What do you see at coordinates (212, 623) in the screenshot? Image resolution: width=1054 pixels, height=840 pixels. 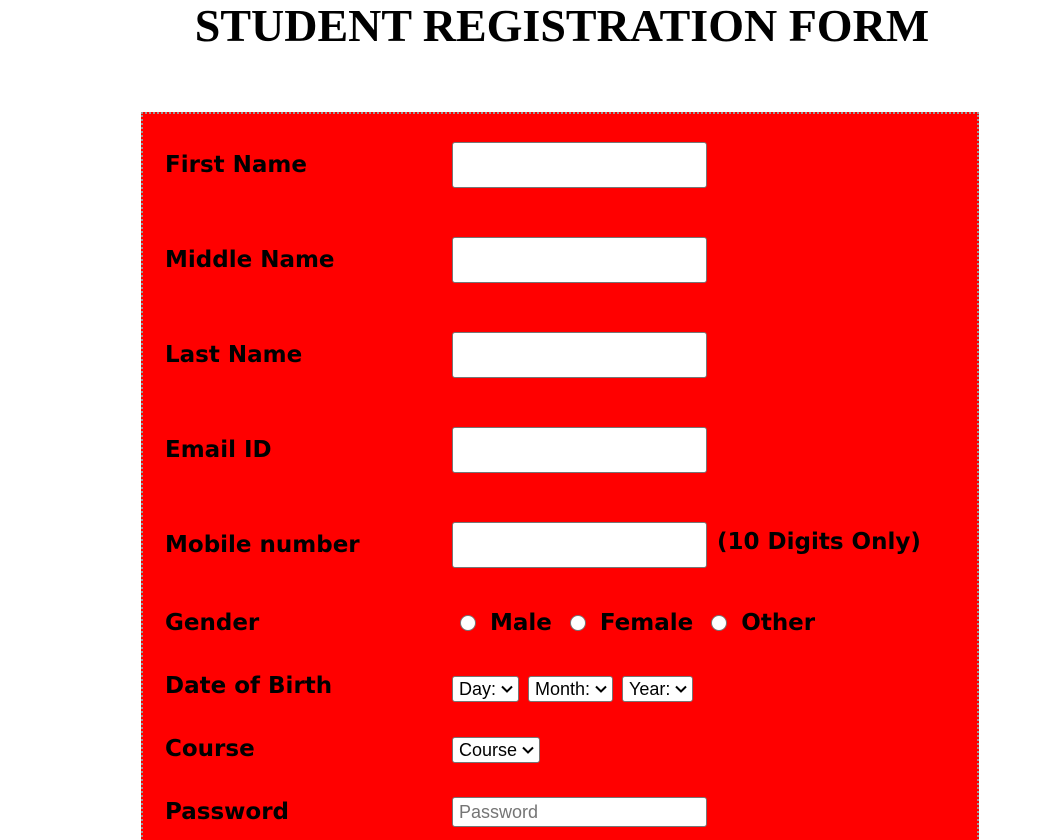 I see `gender-label: Gender` at bounding box center [212, 623].